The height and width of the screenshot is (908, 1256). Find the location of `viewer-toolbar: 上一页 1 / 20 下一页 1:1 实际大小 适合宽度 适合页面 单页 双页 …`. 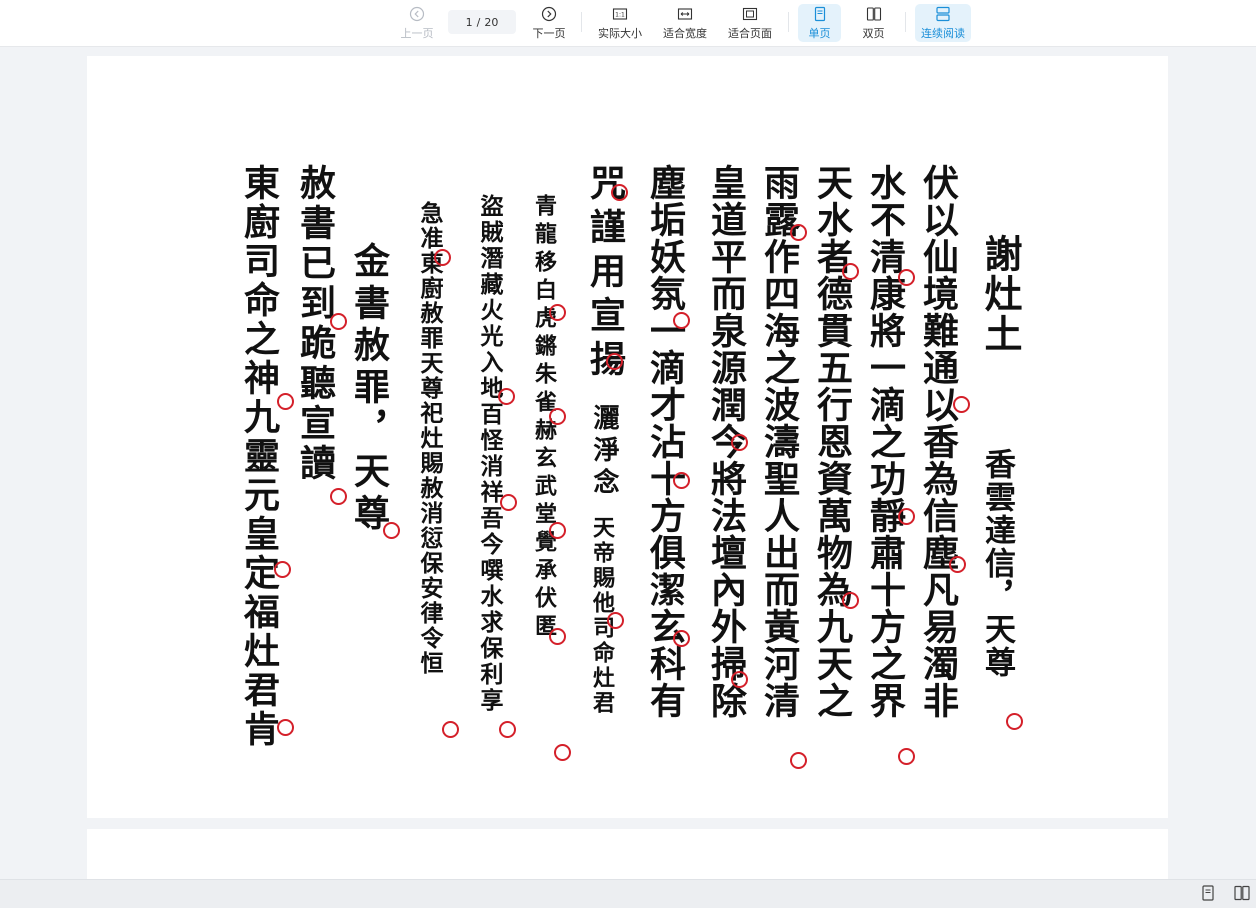

viewer-toolbar: 上一页 1 / 20 下一页 1:1 实际大小 适合宽度 适合页面 单页 双页 … is located at coordinates (628, 23).